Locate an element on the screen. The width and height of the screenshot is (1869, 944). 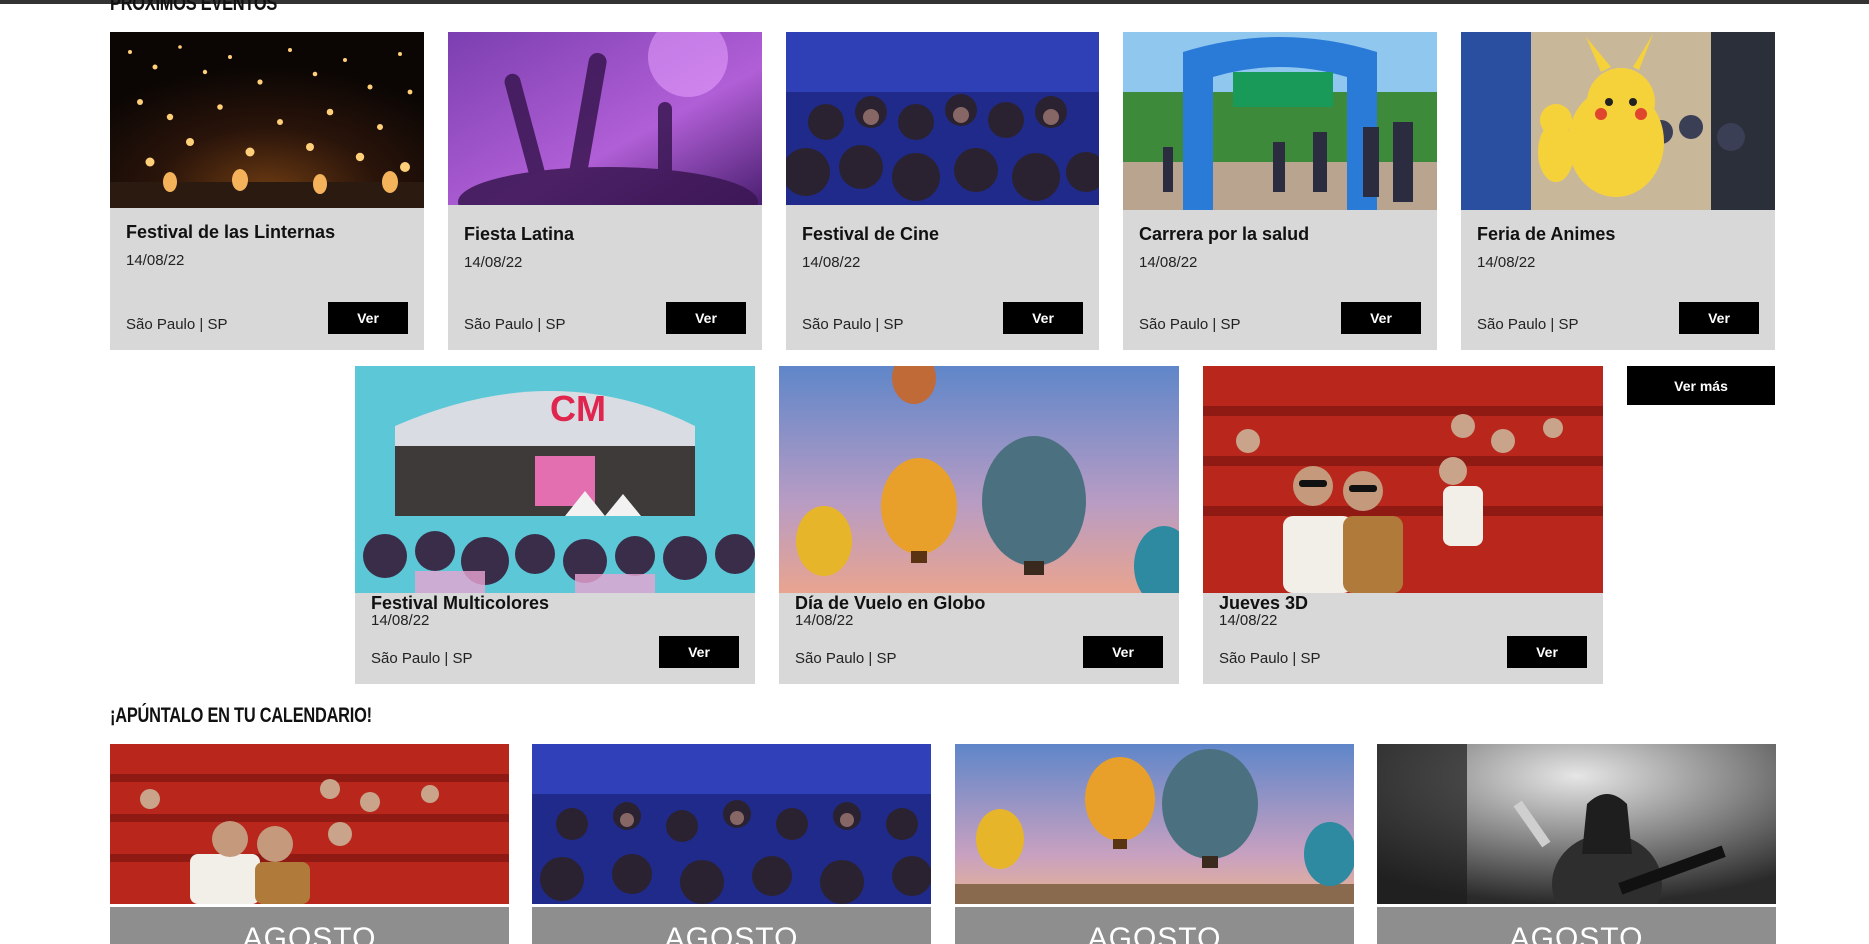
upcoming-events-title: PRÓXIMOS EVENTOS is located at coordinates (194, 7).